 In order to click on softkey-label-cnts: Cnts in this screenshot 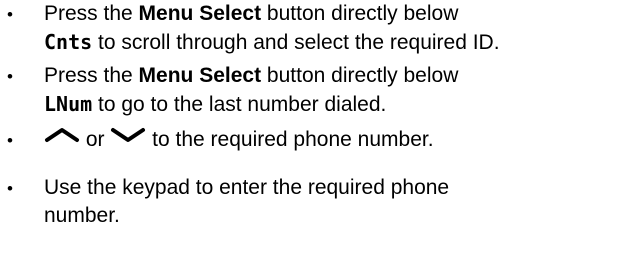, I will do `click(68, 42)`.